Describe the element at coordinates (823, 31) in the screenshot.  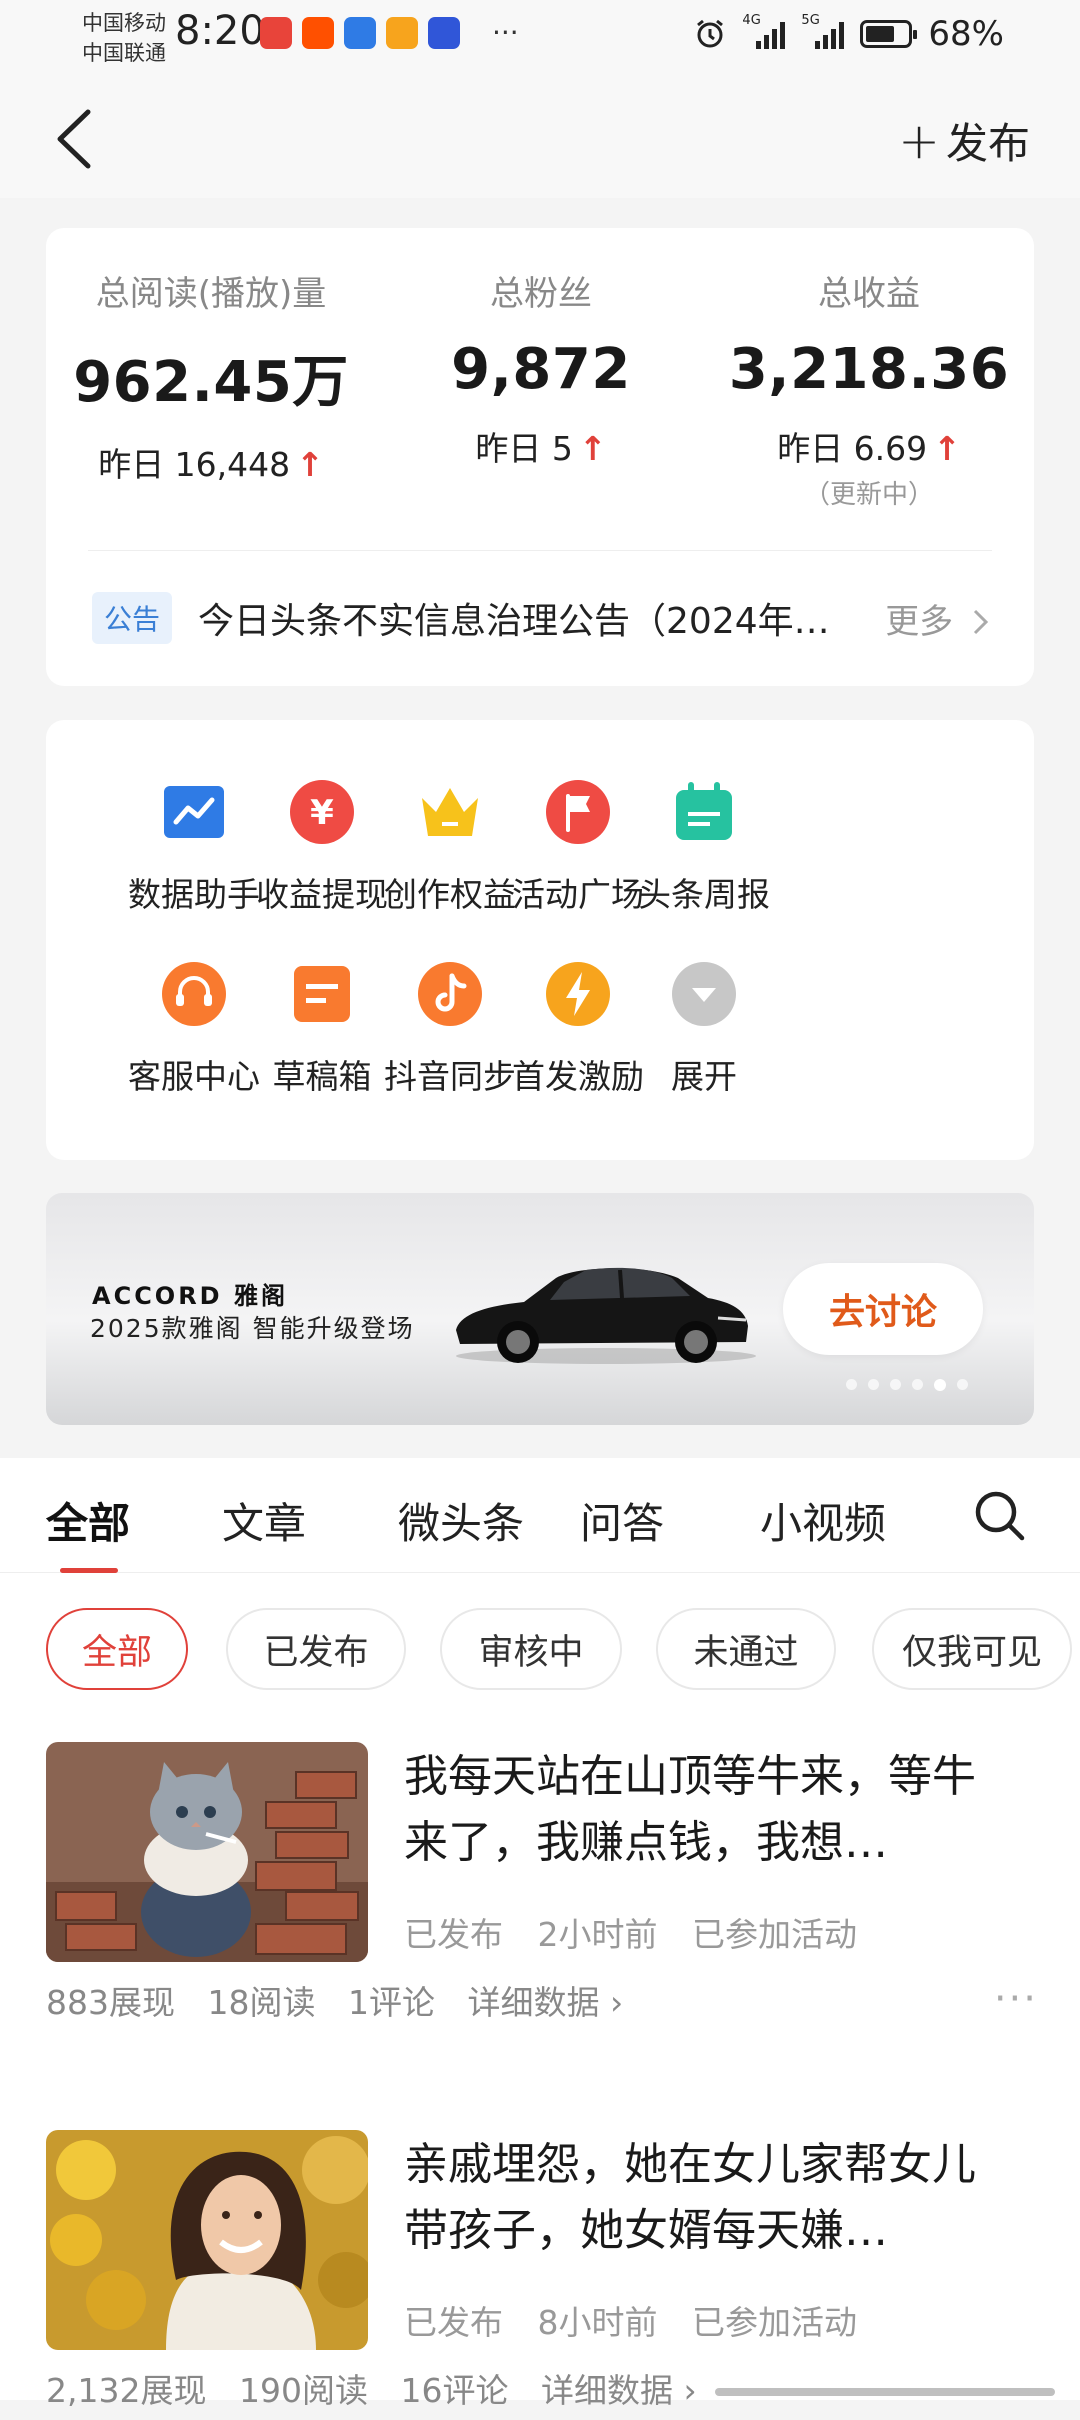
I see `signal-5g: 5G` at that location.